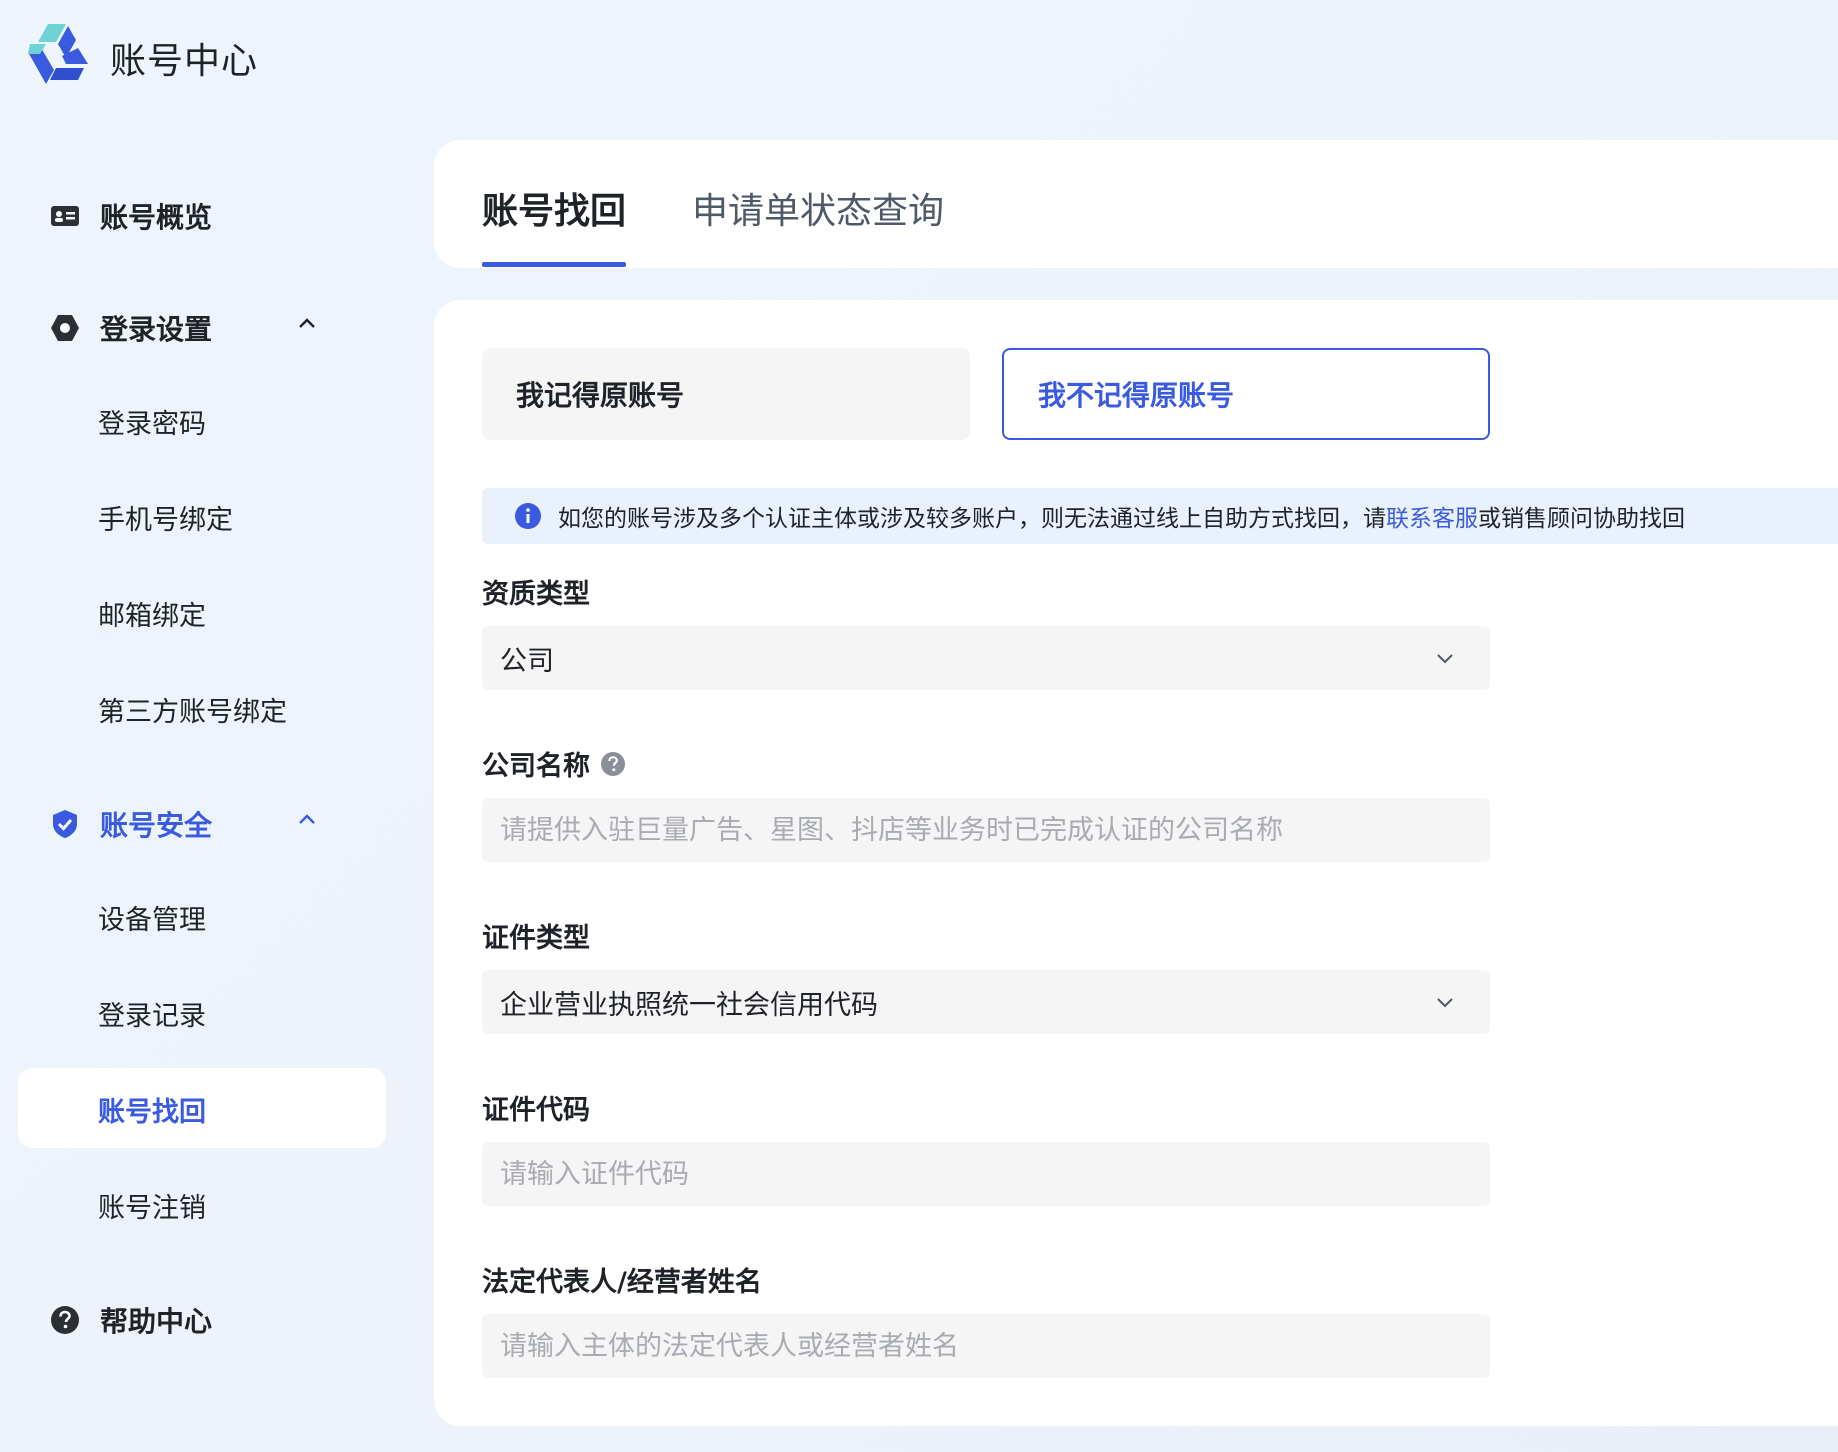 Image resolution: width=1838 pixels, height=1452 pixels. Describe the element at coordinates (152, 1109) in the screenshot. I see `sidebar-item-account-recovery: 账号找回` at that location.